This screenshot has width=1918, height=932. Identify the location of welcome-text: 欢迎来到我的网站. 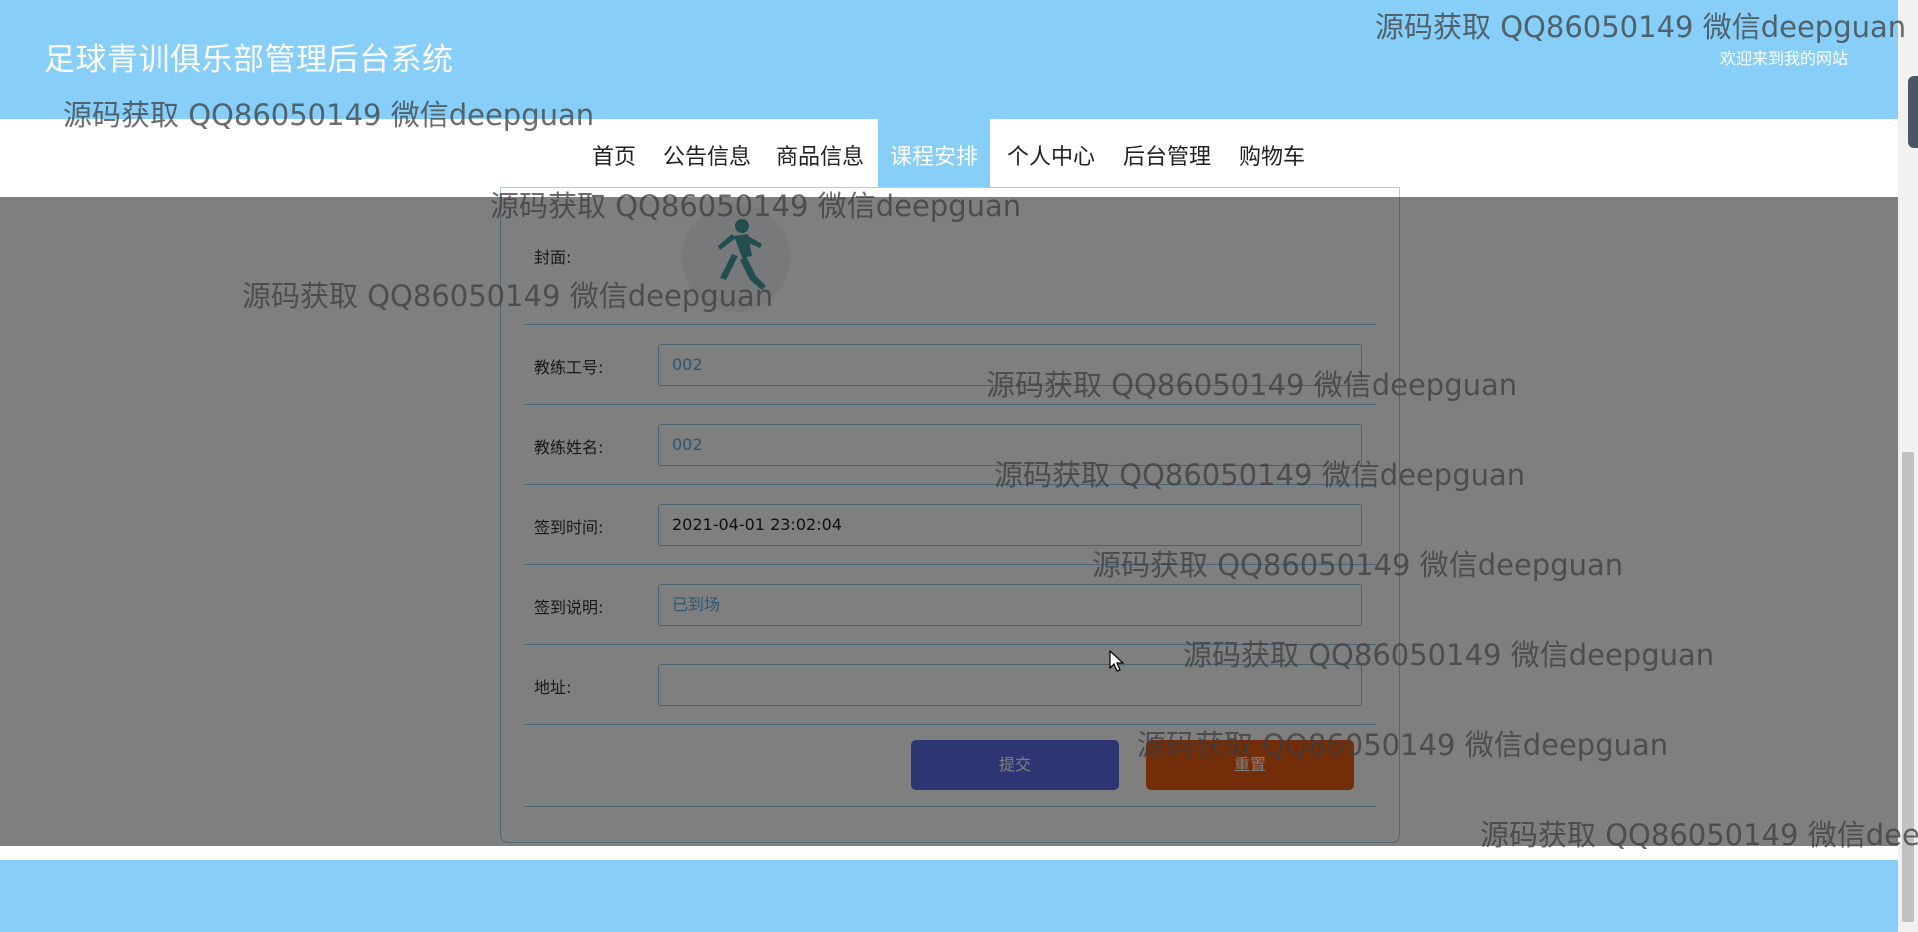
(1784, 58).